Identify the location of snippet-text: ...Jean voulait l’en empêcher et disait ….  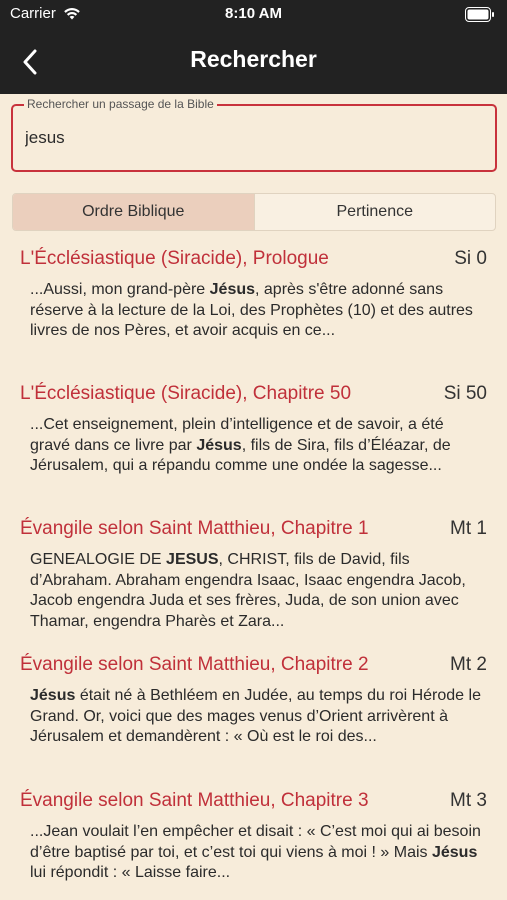
(255, 842).